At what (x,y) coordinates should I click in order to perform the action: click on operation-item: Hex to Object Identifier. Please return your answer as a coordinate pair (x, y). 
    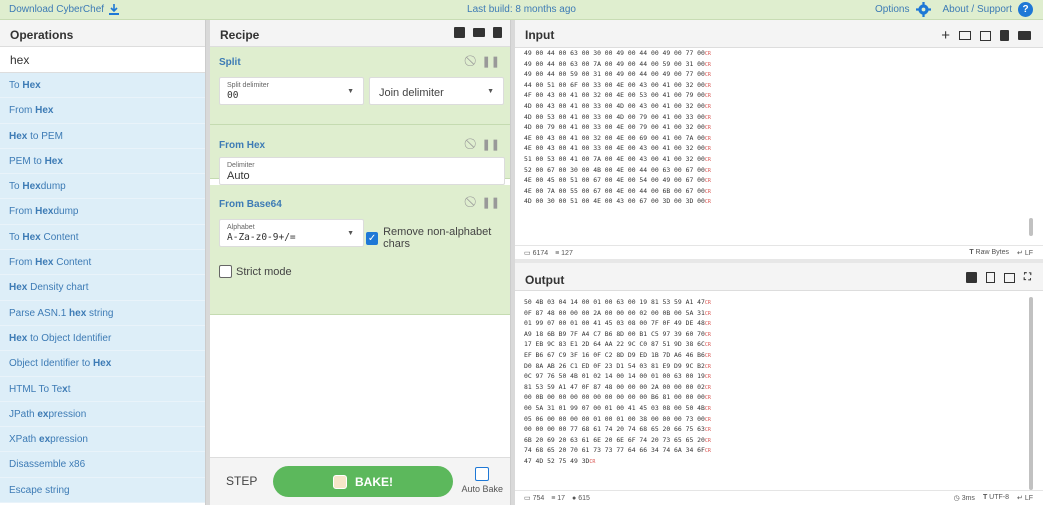
    Looking at the image, I should click on (102, 339).